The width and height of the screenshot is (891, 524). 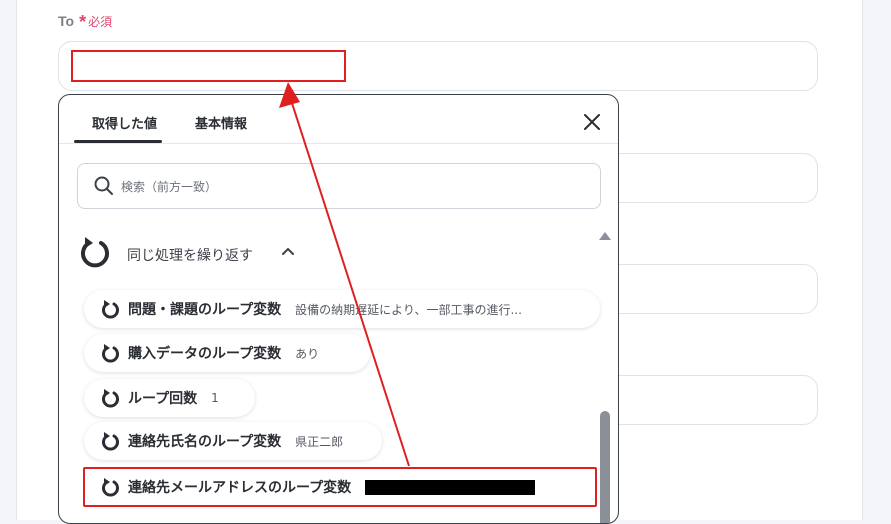 What do you see at coordinates (163, 398) in the screenshot?
I see `variable-name: ループ回数` at bounding box center [163, 398].